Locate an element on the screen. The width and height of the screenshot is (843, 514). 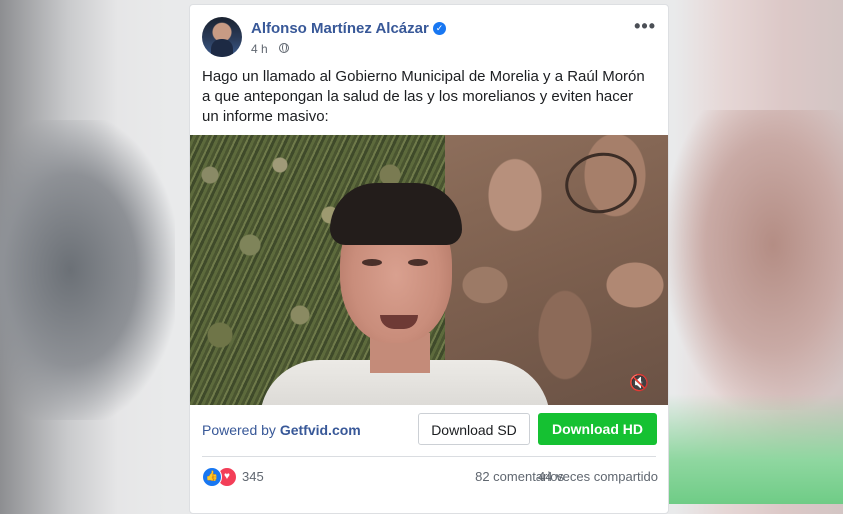
post-time: 4 h is located at coordinates (259, 49).